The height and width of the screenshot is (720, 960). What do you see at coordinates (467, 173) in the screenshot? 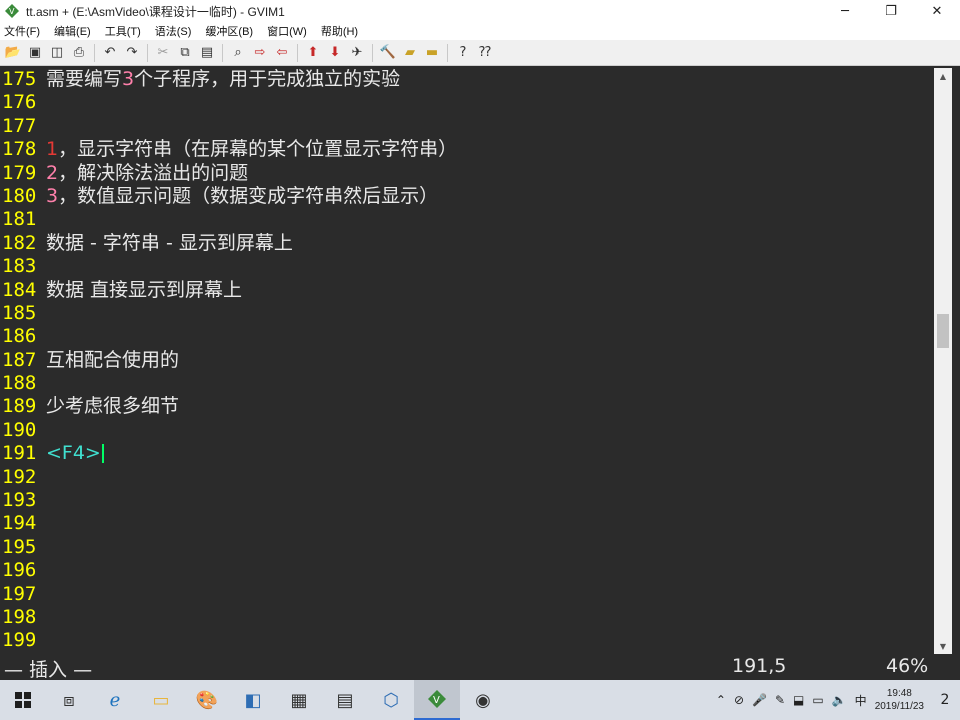
I see `editor-line: 179 2，解决除法溢出的问题` at bounding box center [467, 173].